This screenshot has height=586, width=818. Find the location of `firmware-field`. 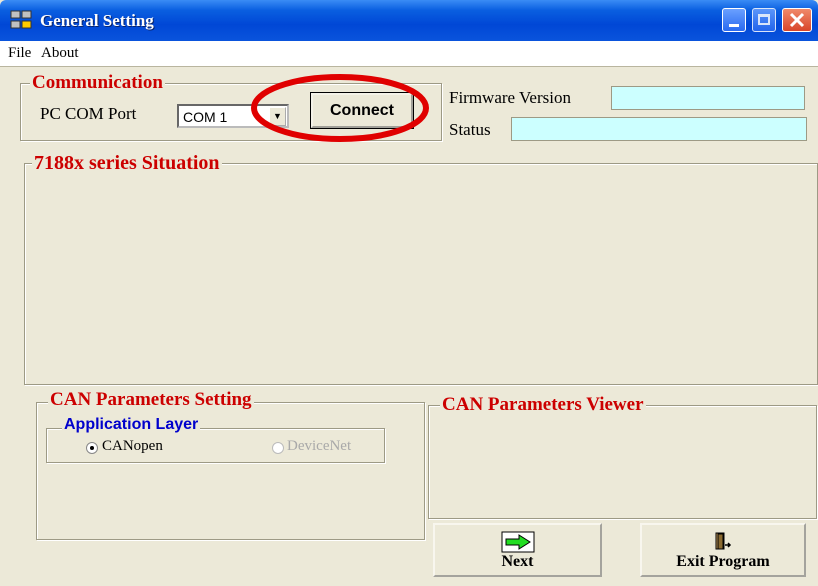

firmware-field is located at coordinates (708, 98).